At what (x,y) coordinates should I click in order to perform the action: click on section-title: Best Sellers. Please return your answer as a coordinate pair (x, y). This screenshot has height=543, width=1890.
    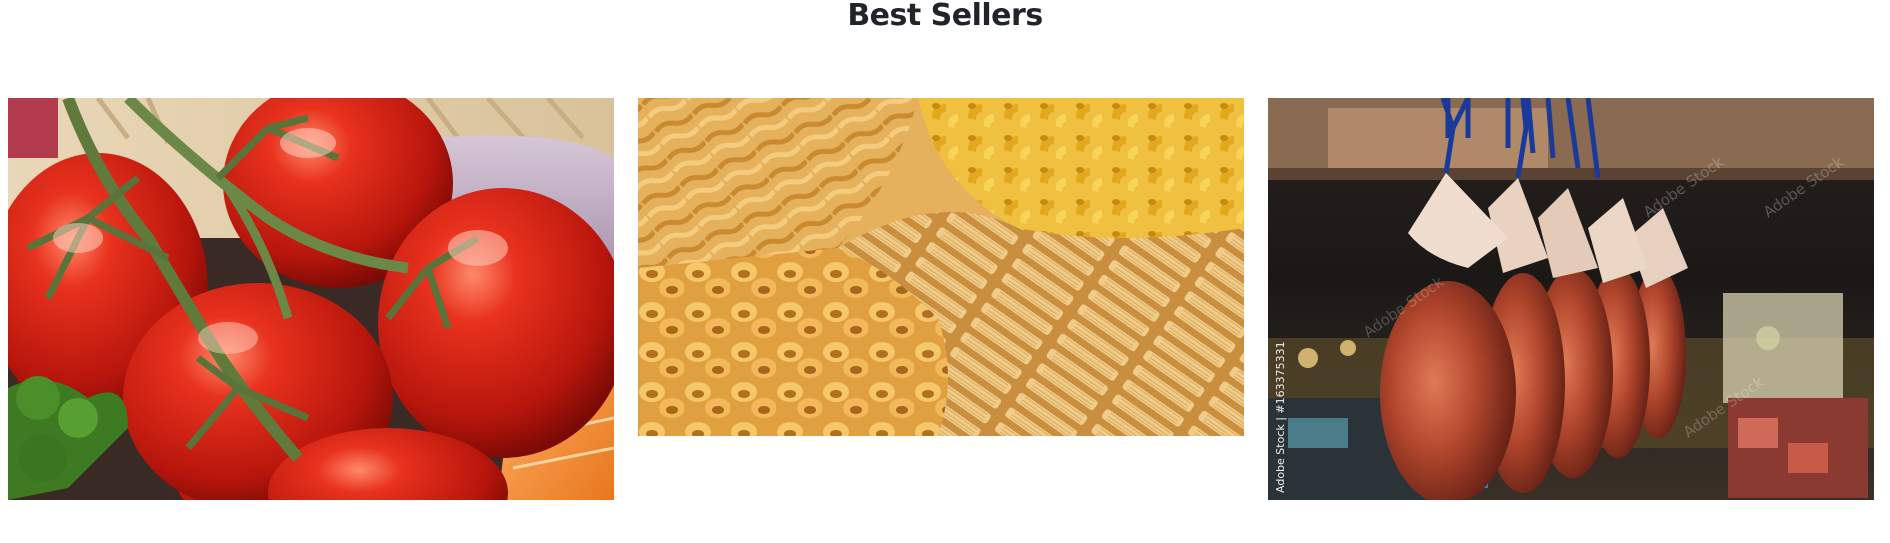
    Looking at the image, I should click on (945, 16).